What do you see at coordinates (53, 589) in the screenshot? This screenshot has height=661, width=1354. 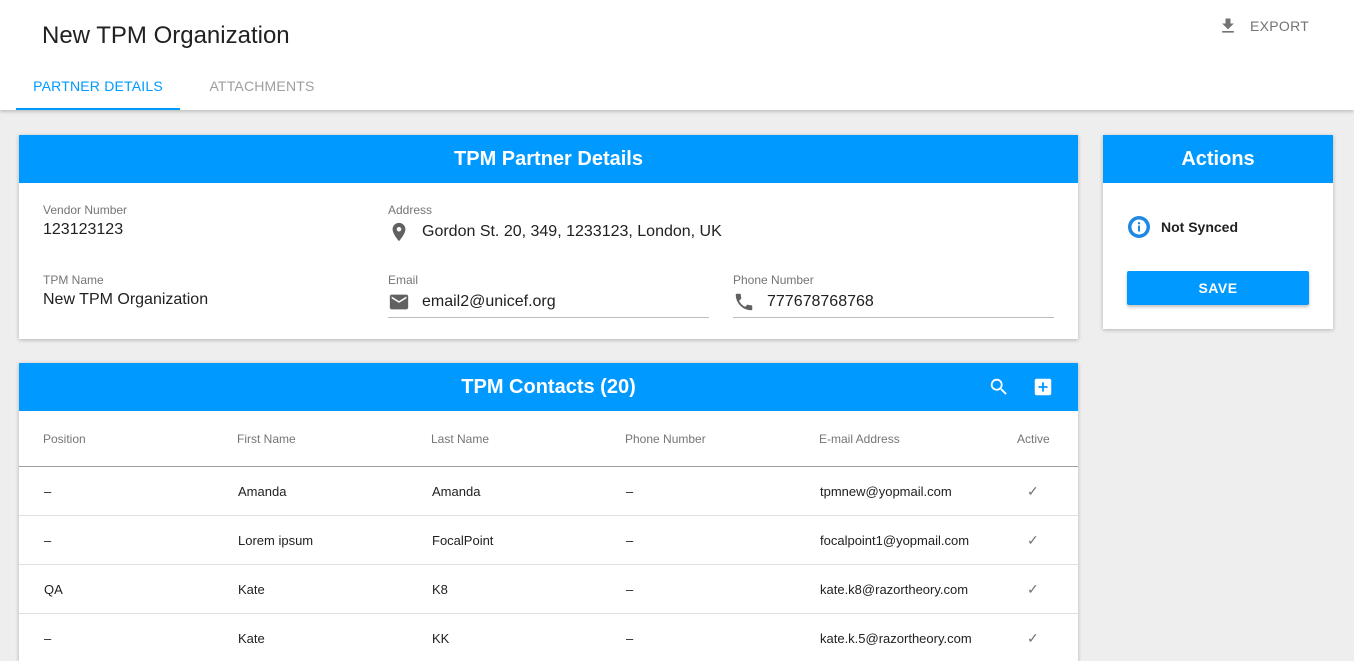 I see `cell-position: QA` at bounding box center [53, 589].